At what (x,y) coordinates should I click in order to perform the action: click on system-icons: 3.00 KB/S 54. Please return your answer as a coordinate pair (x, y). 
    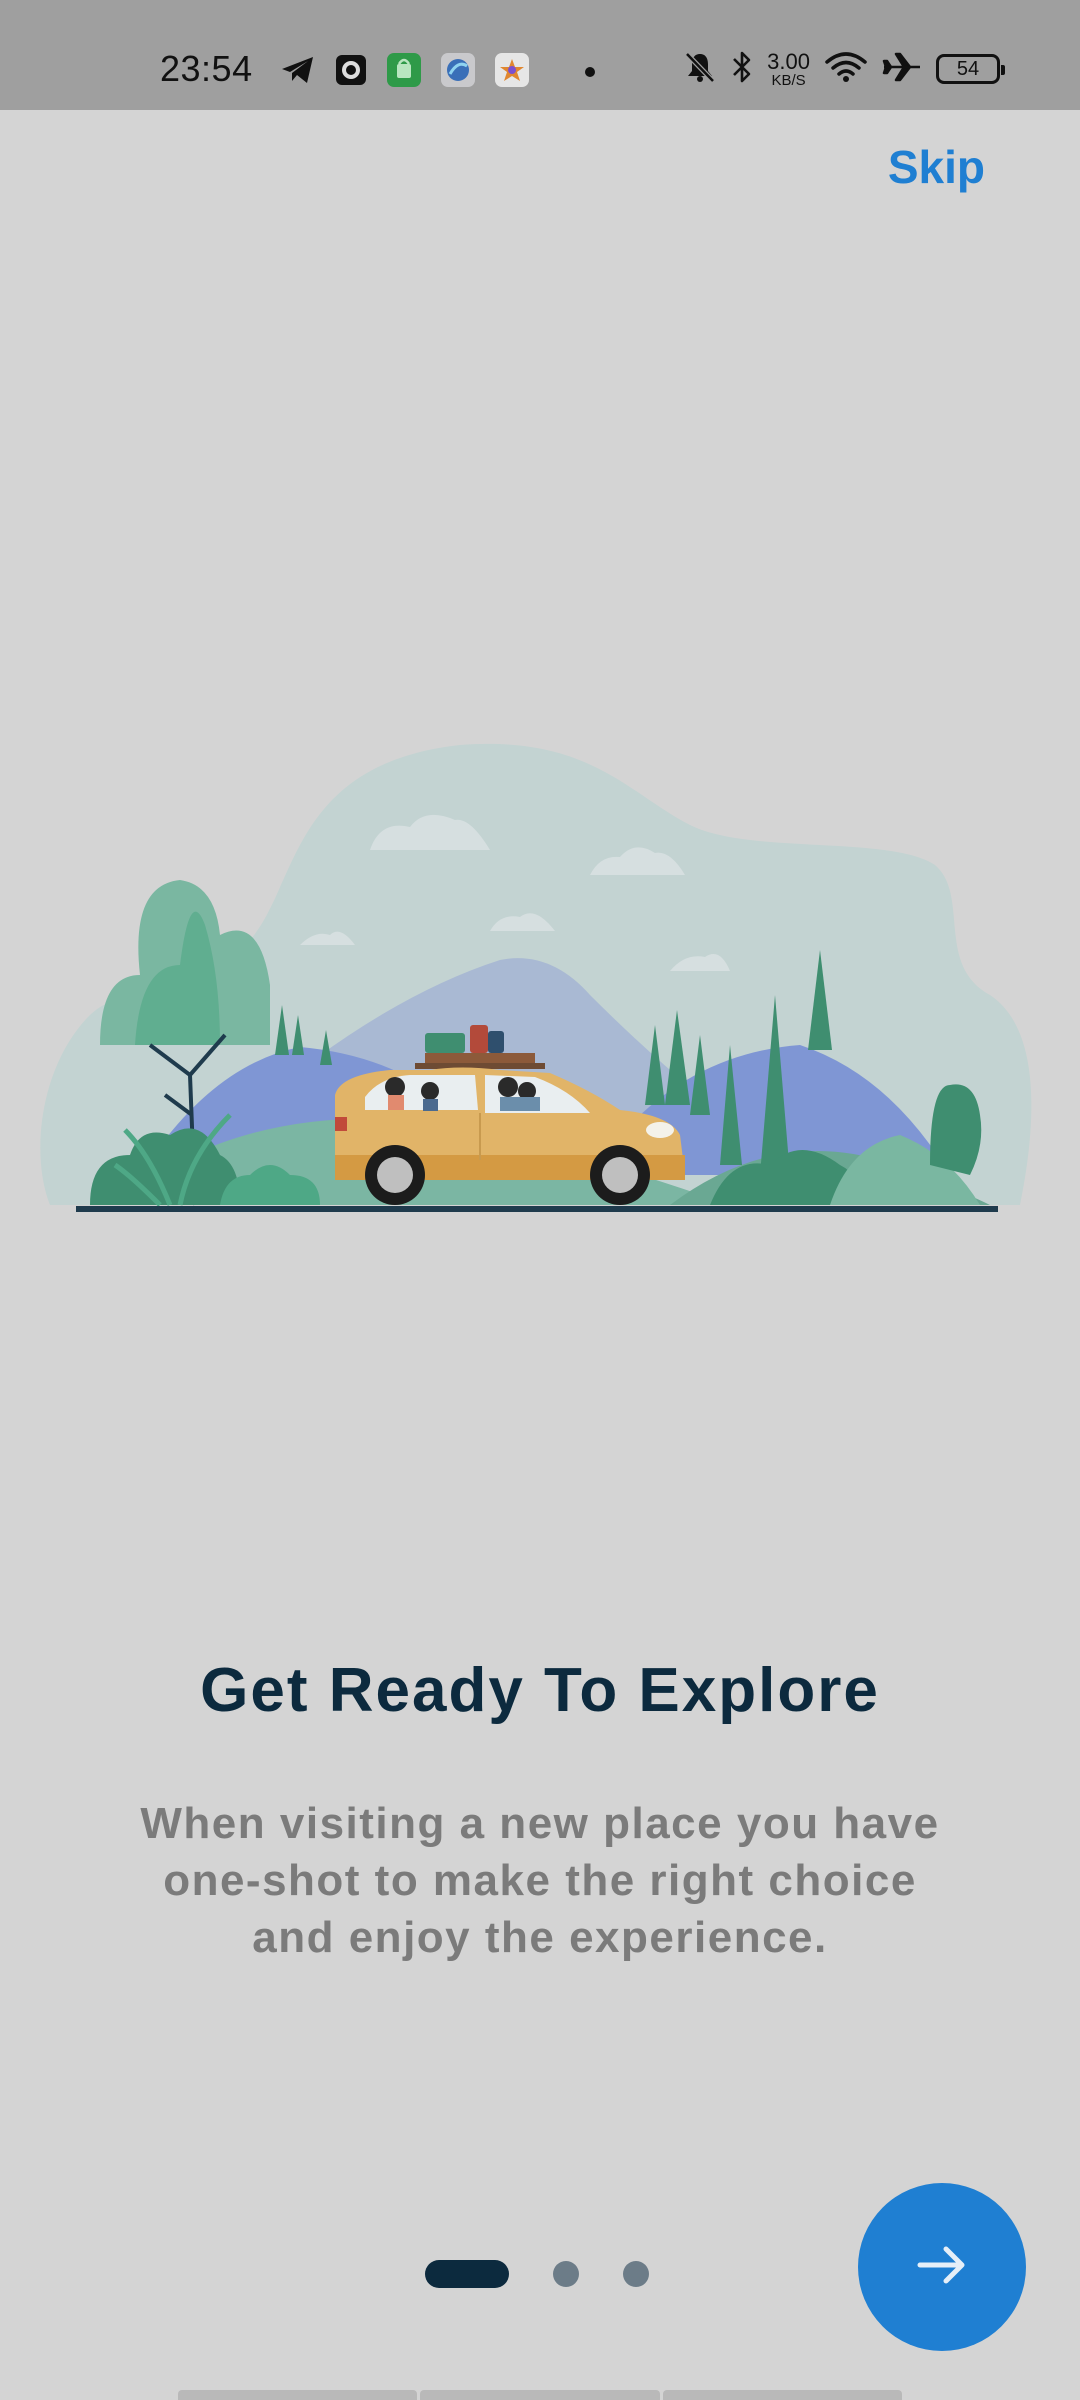
    Looking at the image, I should click on (844, 68).